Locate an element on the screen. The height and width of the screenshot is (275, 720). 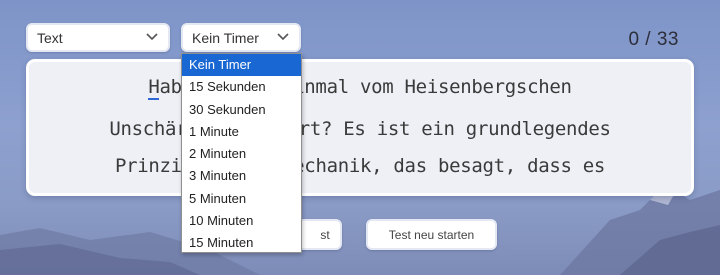
current-char: H is located at coordinates (154, 88).